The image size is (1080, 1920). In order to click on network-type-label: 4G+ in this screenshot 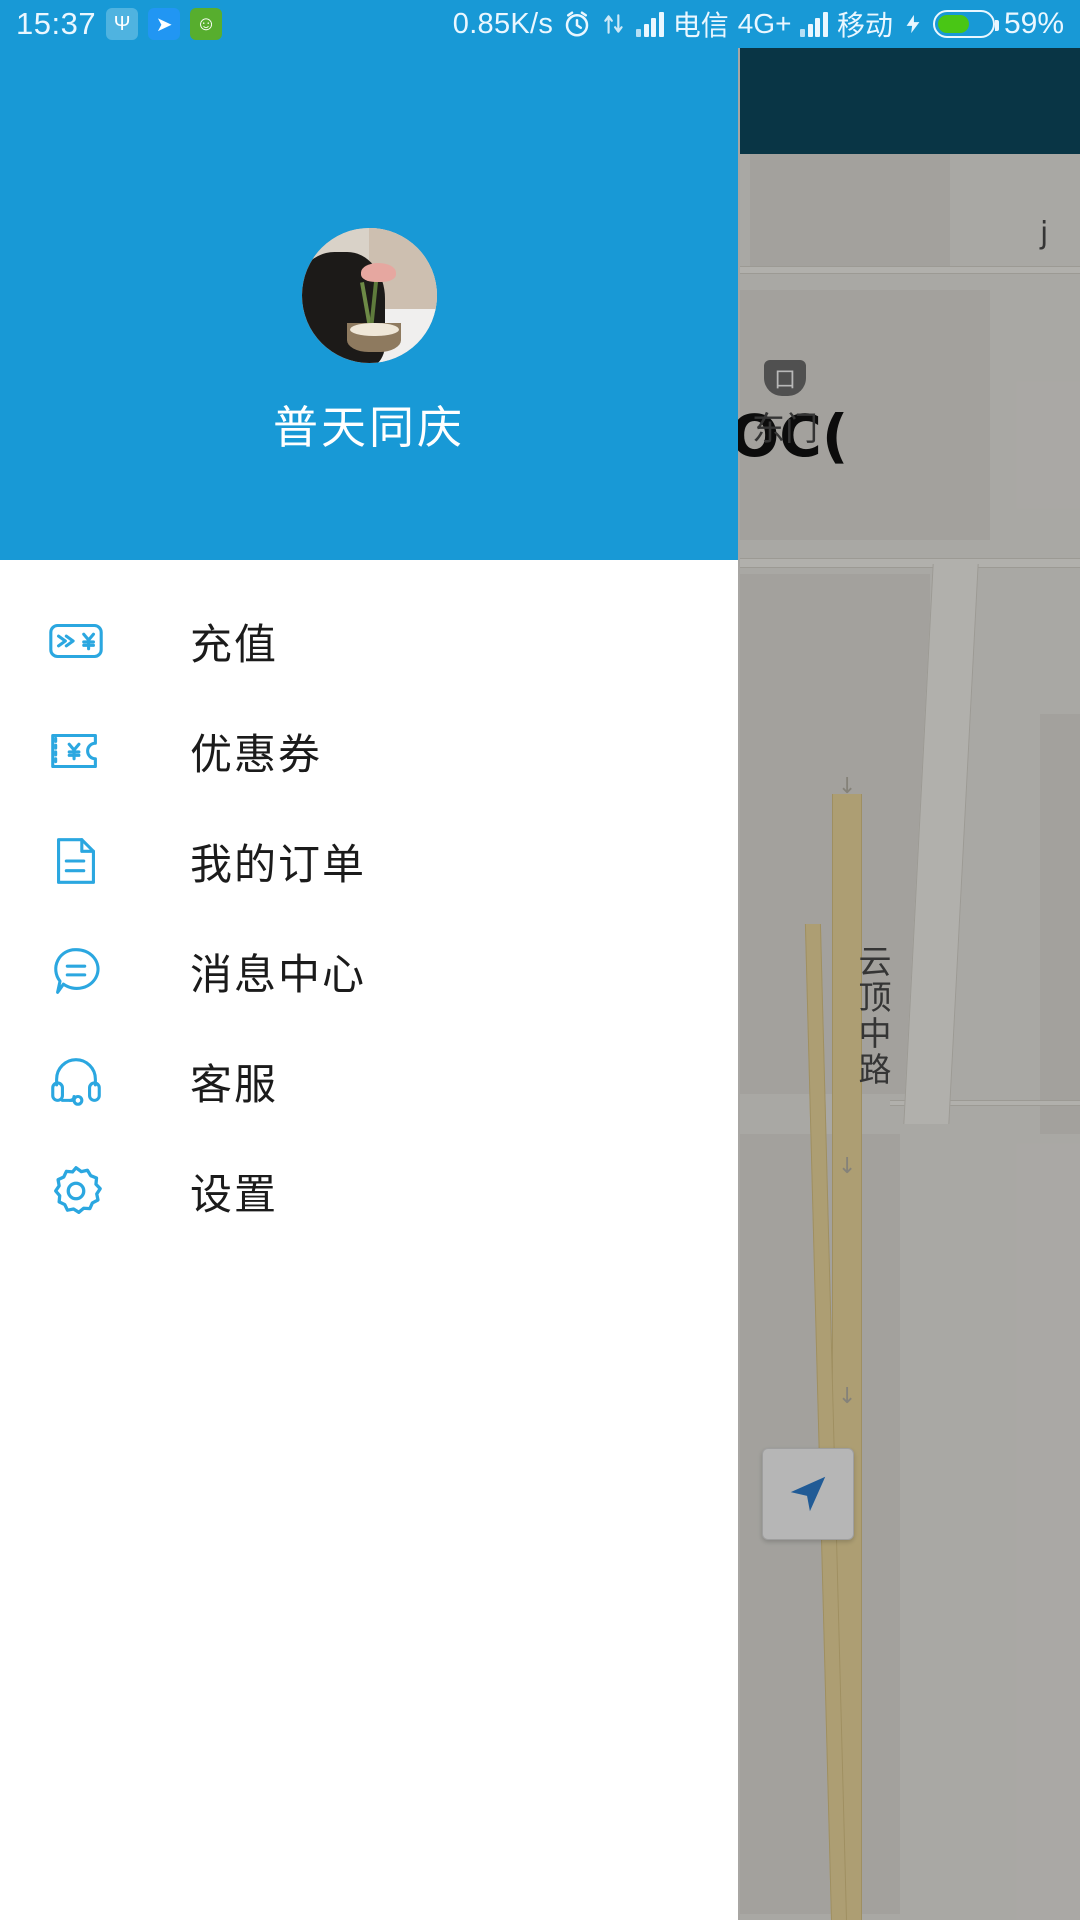, I will do `click(764, 23)`.